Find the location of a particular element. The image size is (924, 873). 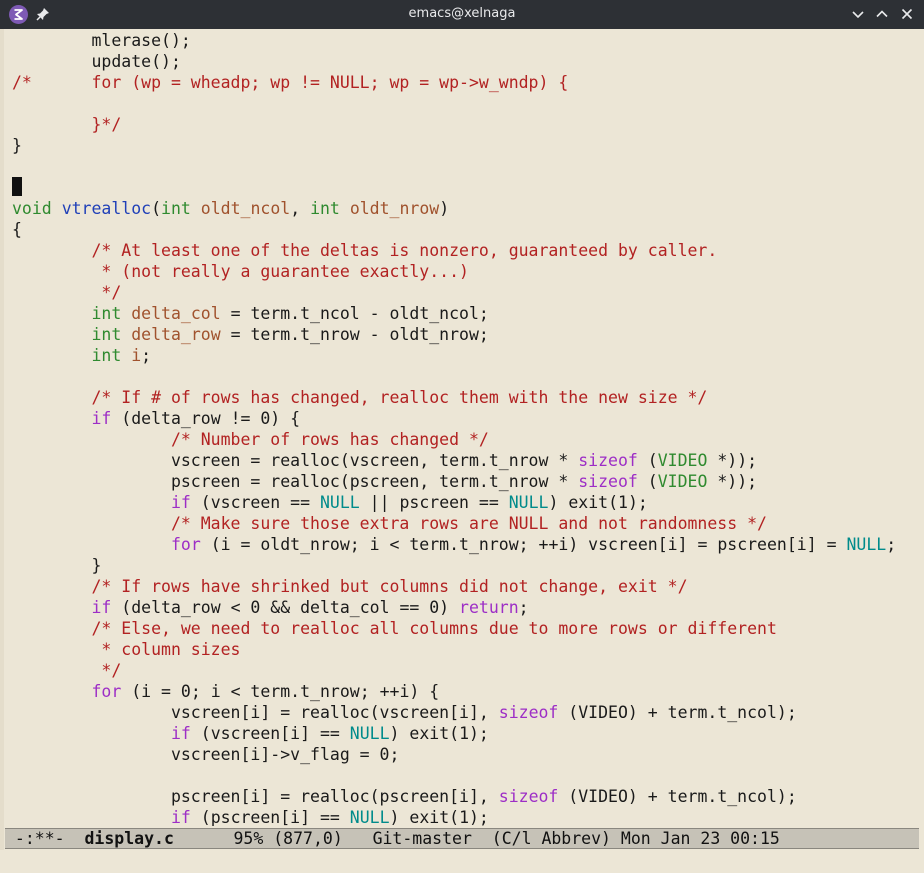

chevron-down-icon is located at coordinates (858, 14).